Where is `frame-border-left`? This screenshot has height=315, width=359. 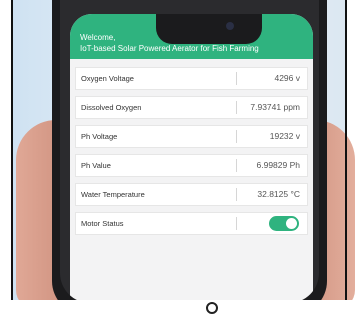 frame-border-left is located at coordinates (12, 150).